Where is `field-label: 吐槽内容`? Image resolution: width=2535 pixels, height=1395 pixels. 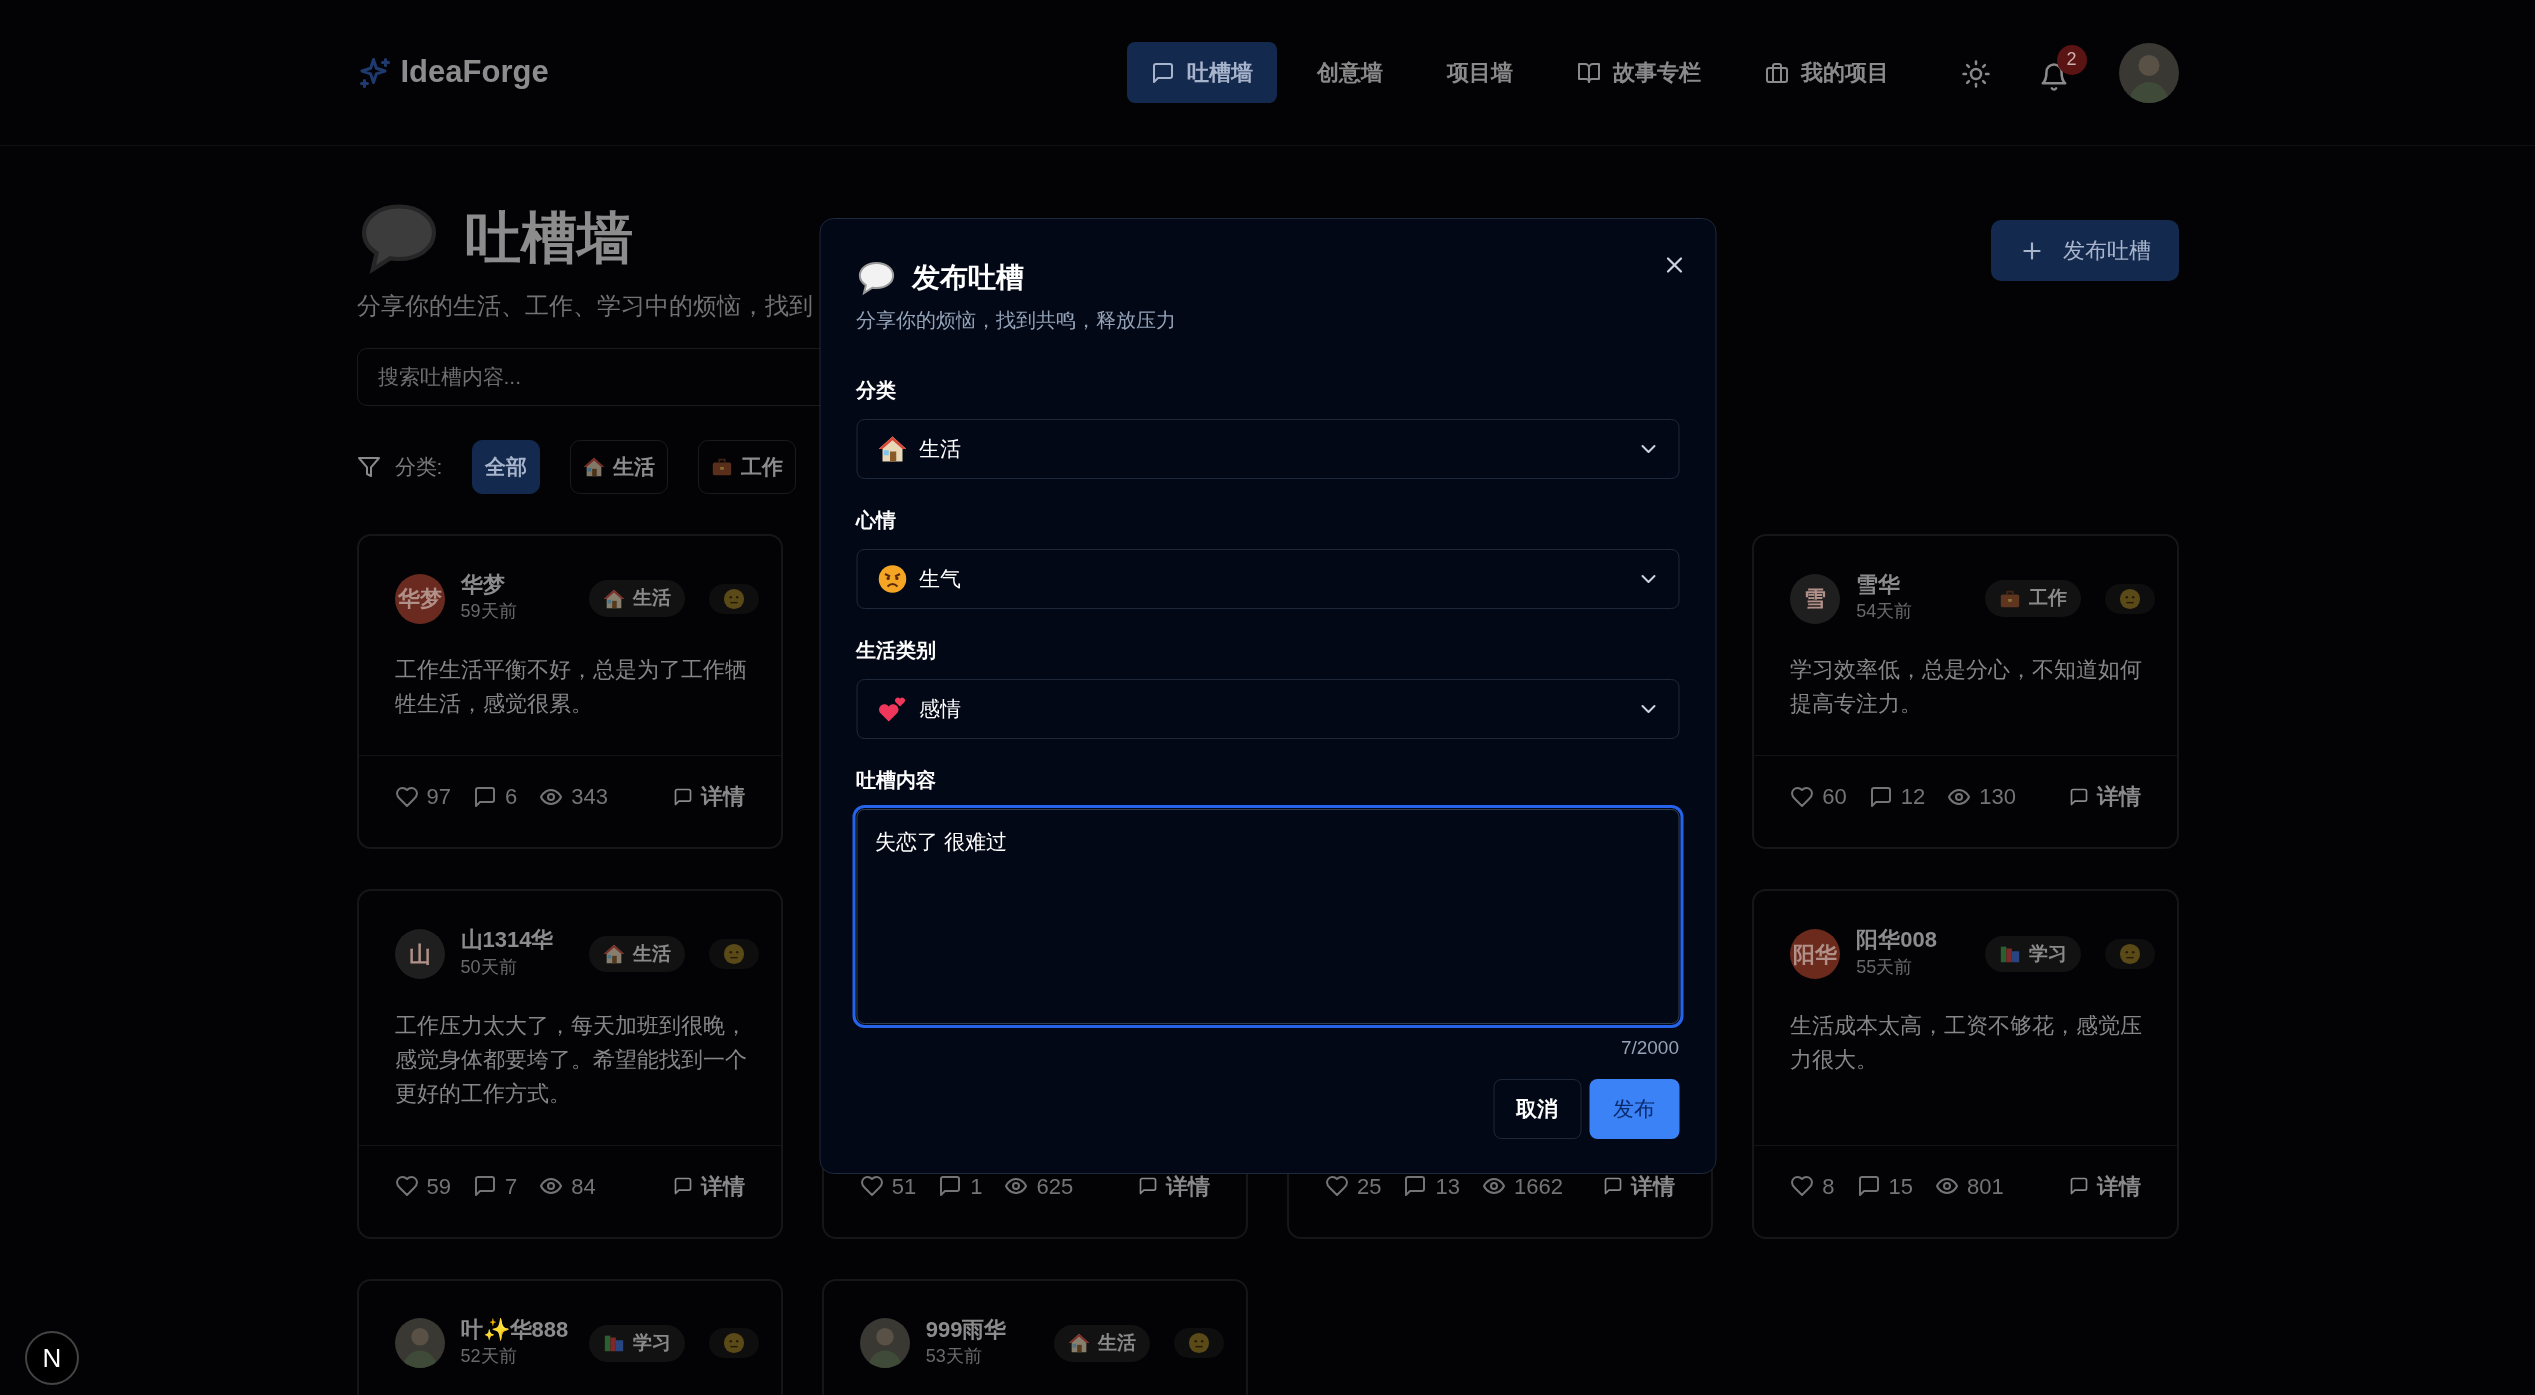 field-label: 吐槽内容 is located at coordinates (896, 780).